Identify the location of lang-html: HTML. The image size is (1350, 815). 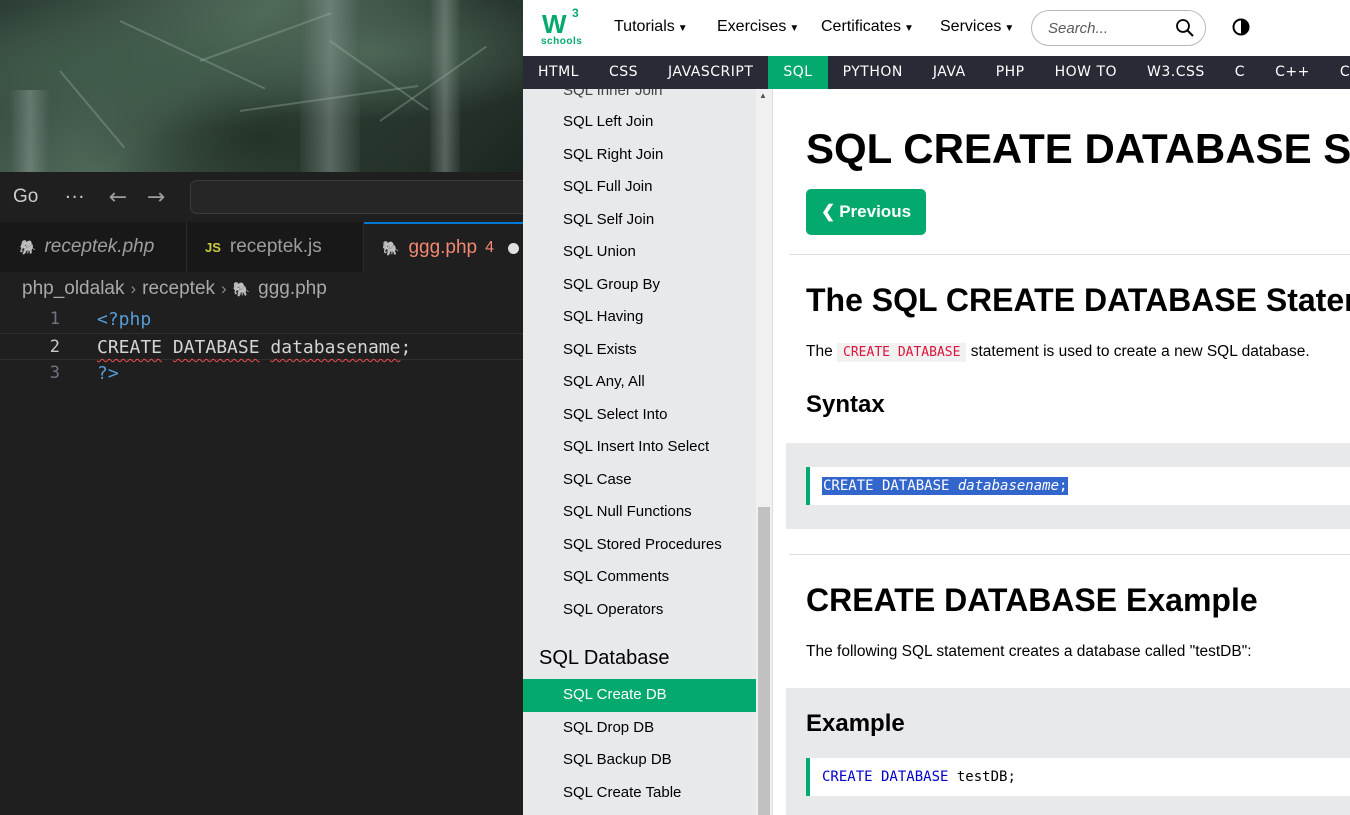
(558, 72).